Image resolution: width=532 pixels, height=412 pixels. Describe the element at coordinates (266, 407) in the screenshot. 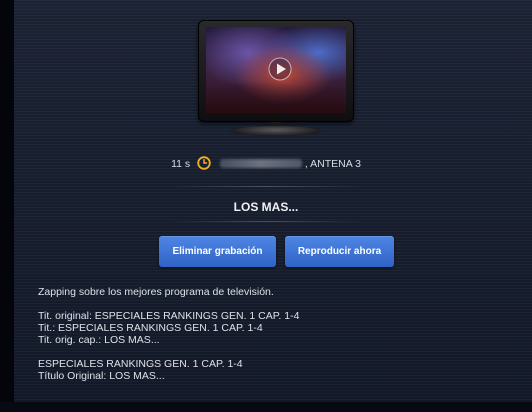

I see `bottom-edge` at that location.